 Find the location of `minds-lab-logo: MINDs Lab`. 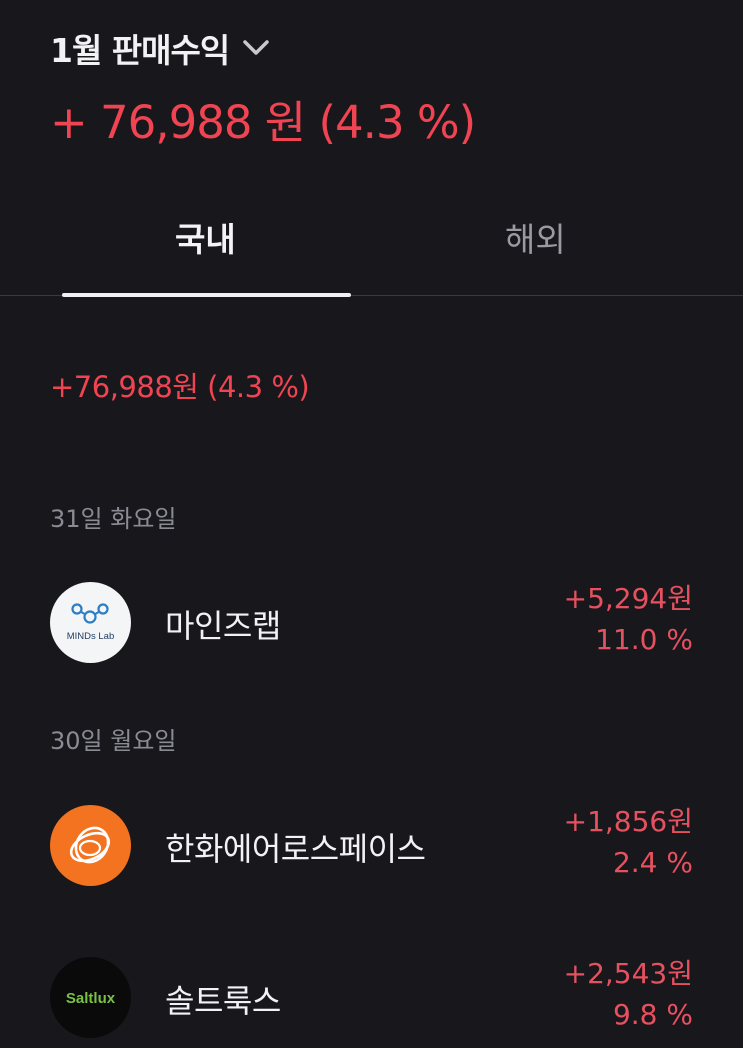

minds-lab-logo: MINDs Lab is located at coordinates (90, 622).